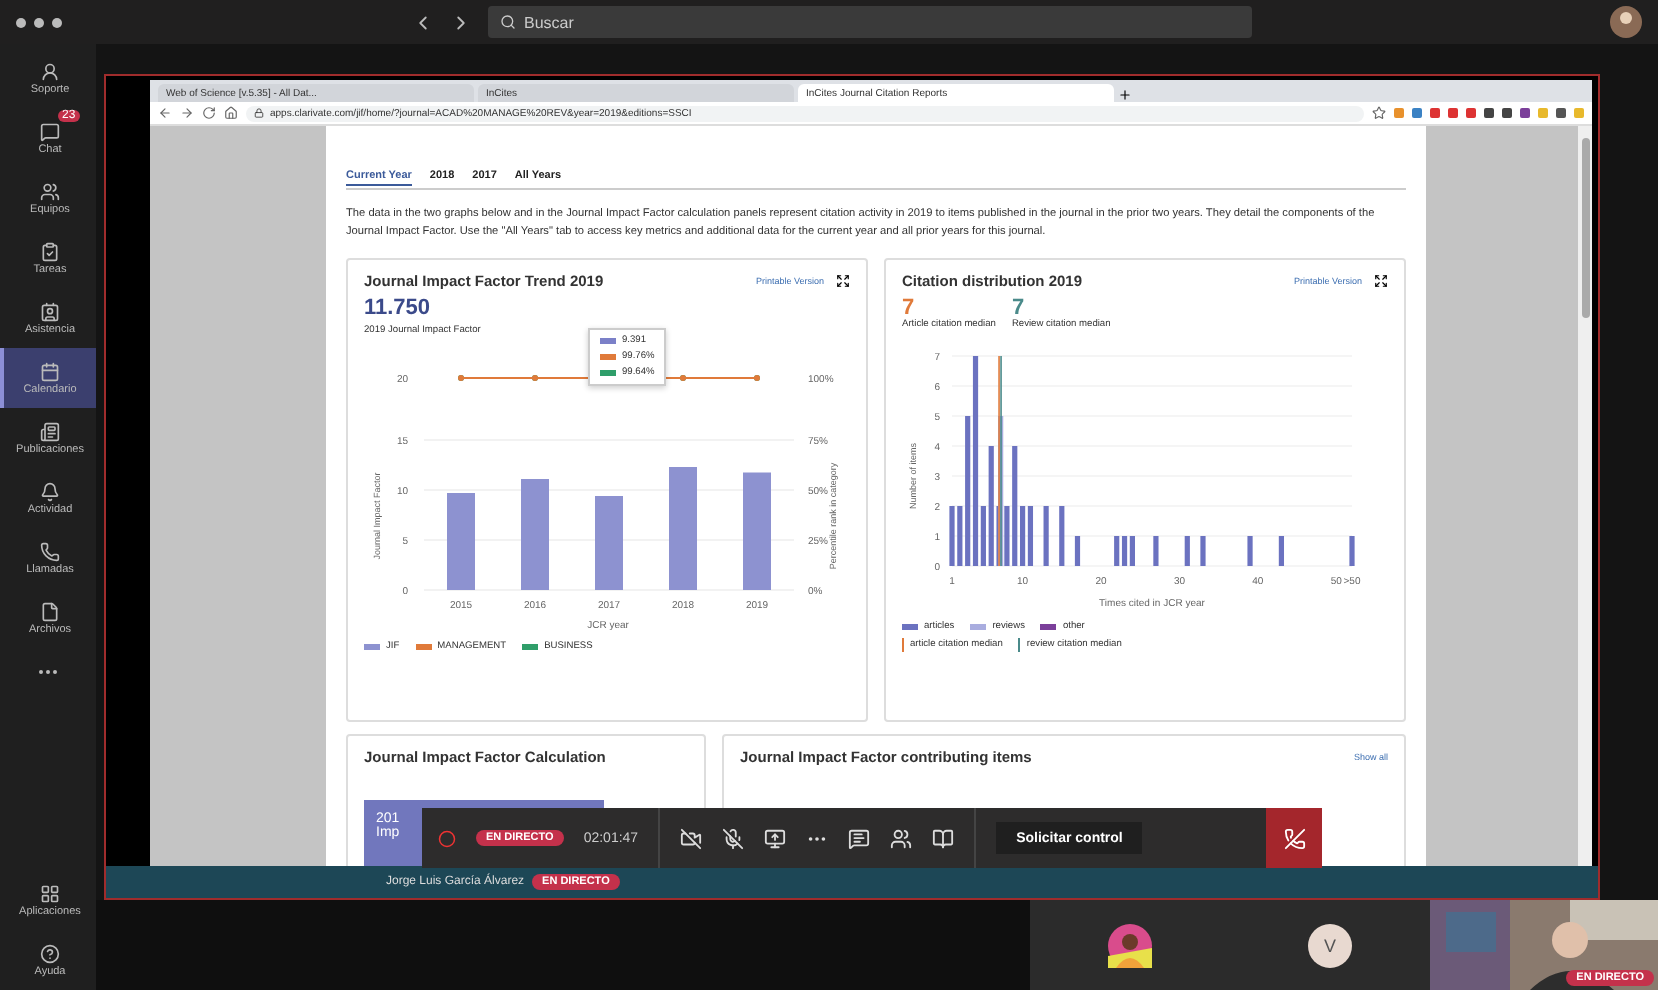  Describe the element at coordinates (398, 308) in the screenshot. I see `impact-factor-value: 11.750` at that location.